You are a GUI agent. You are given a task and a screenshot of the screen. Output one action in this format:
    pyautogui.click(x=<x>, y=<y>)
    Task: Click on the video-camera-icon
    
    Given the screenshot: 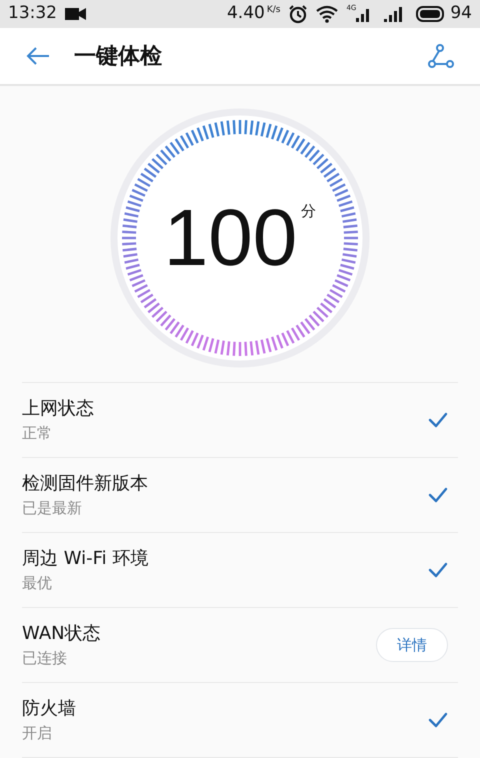 What is the action you would take?
    pyautogui.click(x=76, y=14)
    